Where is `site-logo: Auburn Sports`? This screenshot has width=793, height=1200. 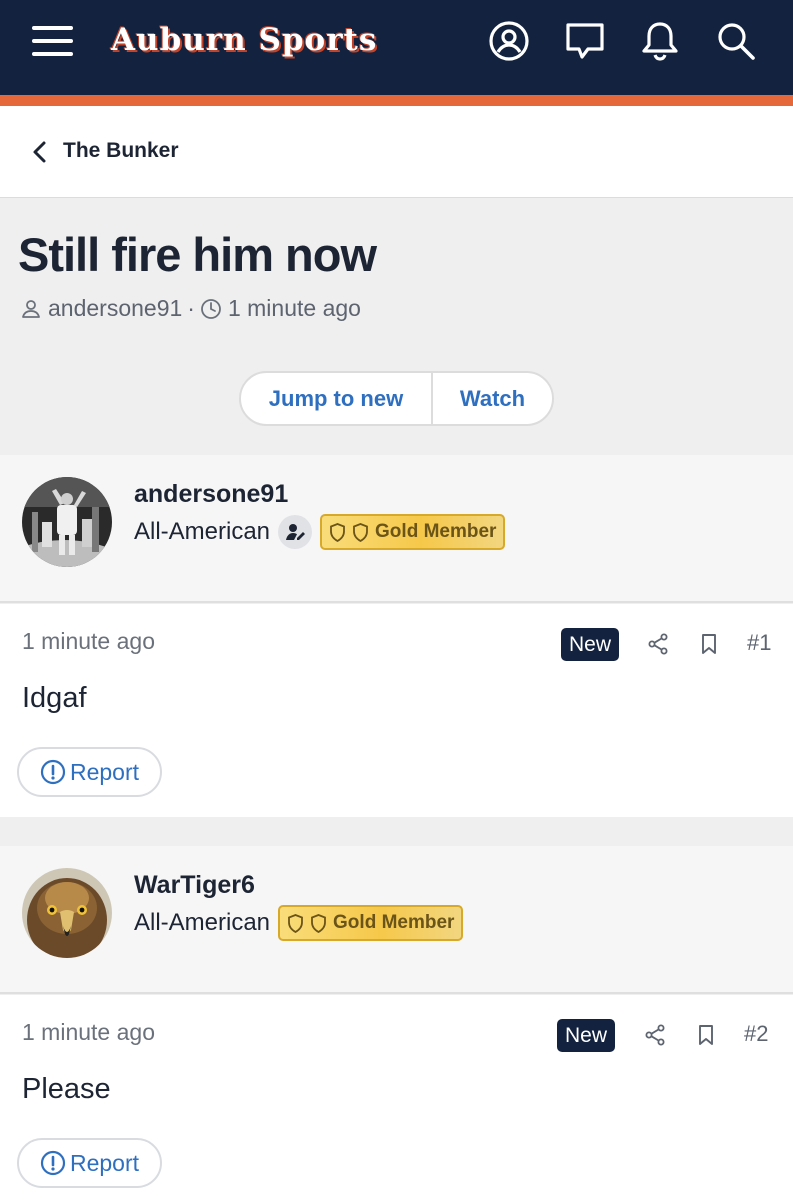
site-logo: Auburn Sports is located at coordinates (244, 42).